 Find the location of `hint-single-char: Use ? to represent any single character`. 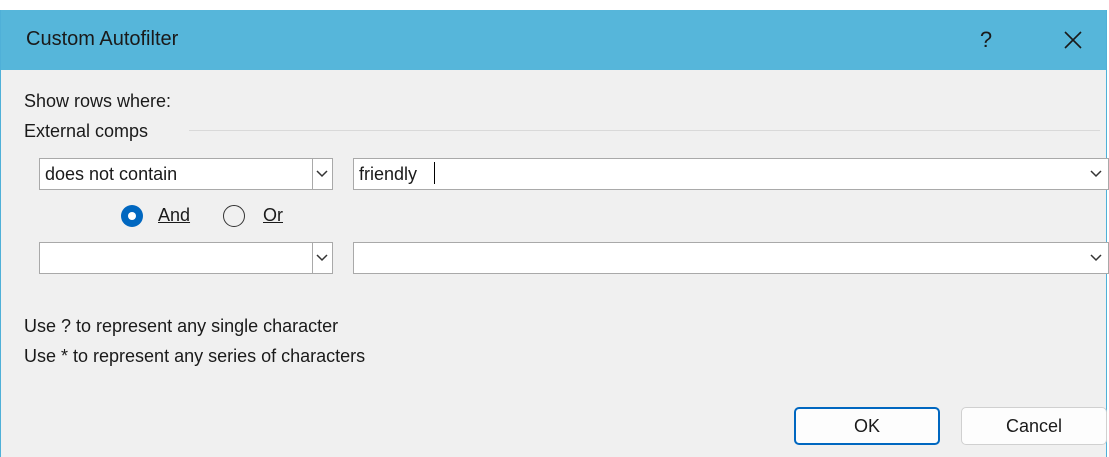

hint-single-char: Use ? to represent any single character is located at coordinates (181, 326).